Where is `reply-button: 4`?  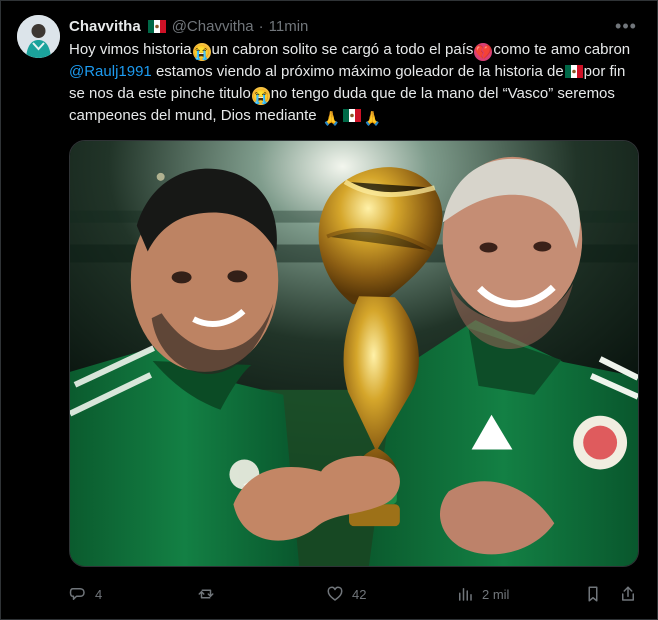
reply-button: 4 is located at coordinates (85, 594).